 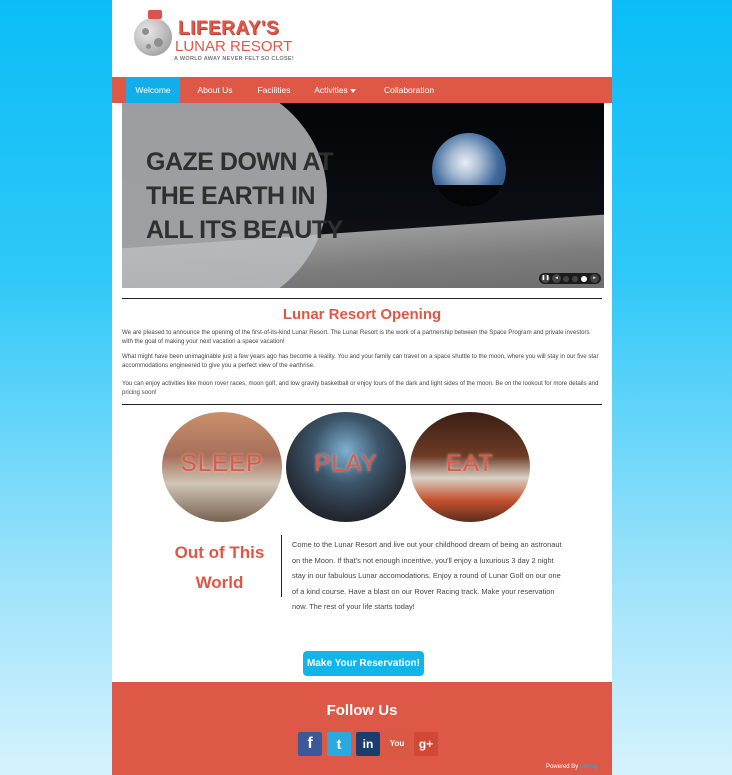 I want to click on sleep-tile: SLEEP, so click(x=222, y=467).